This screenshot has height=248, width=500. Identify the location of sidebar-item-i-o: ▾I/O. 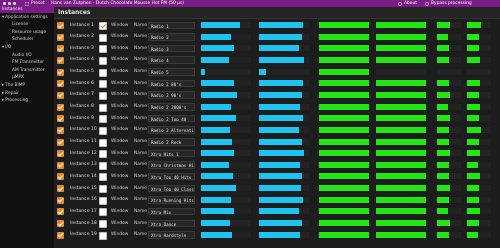
(27, 48).